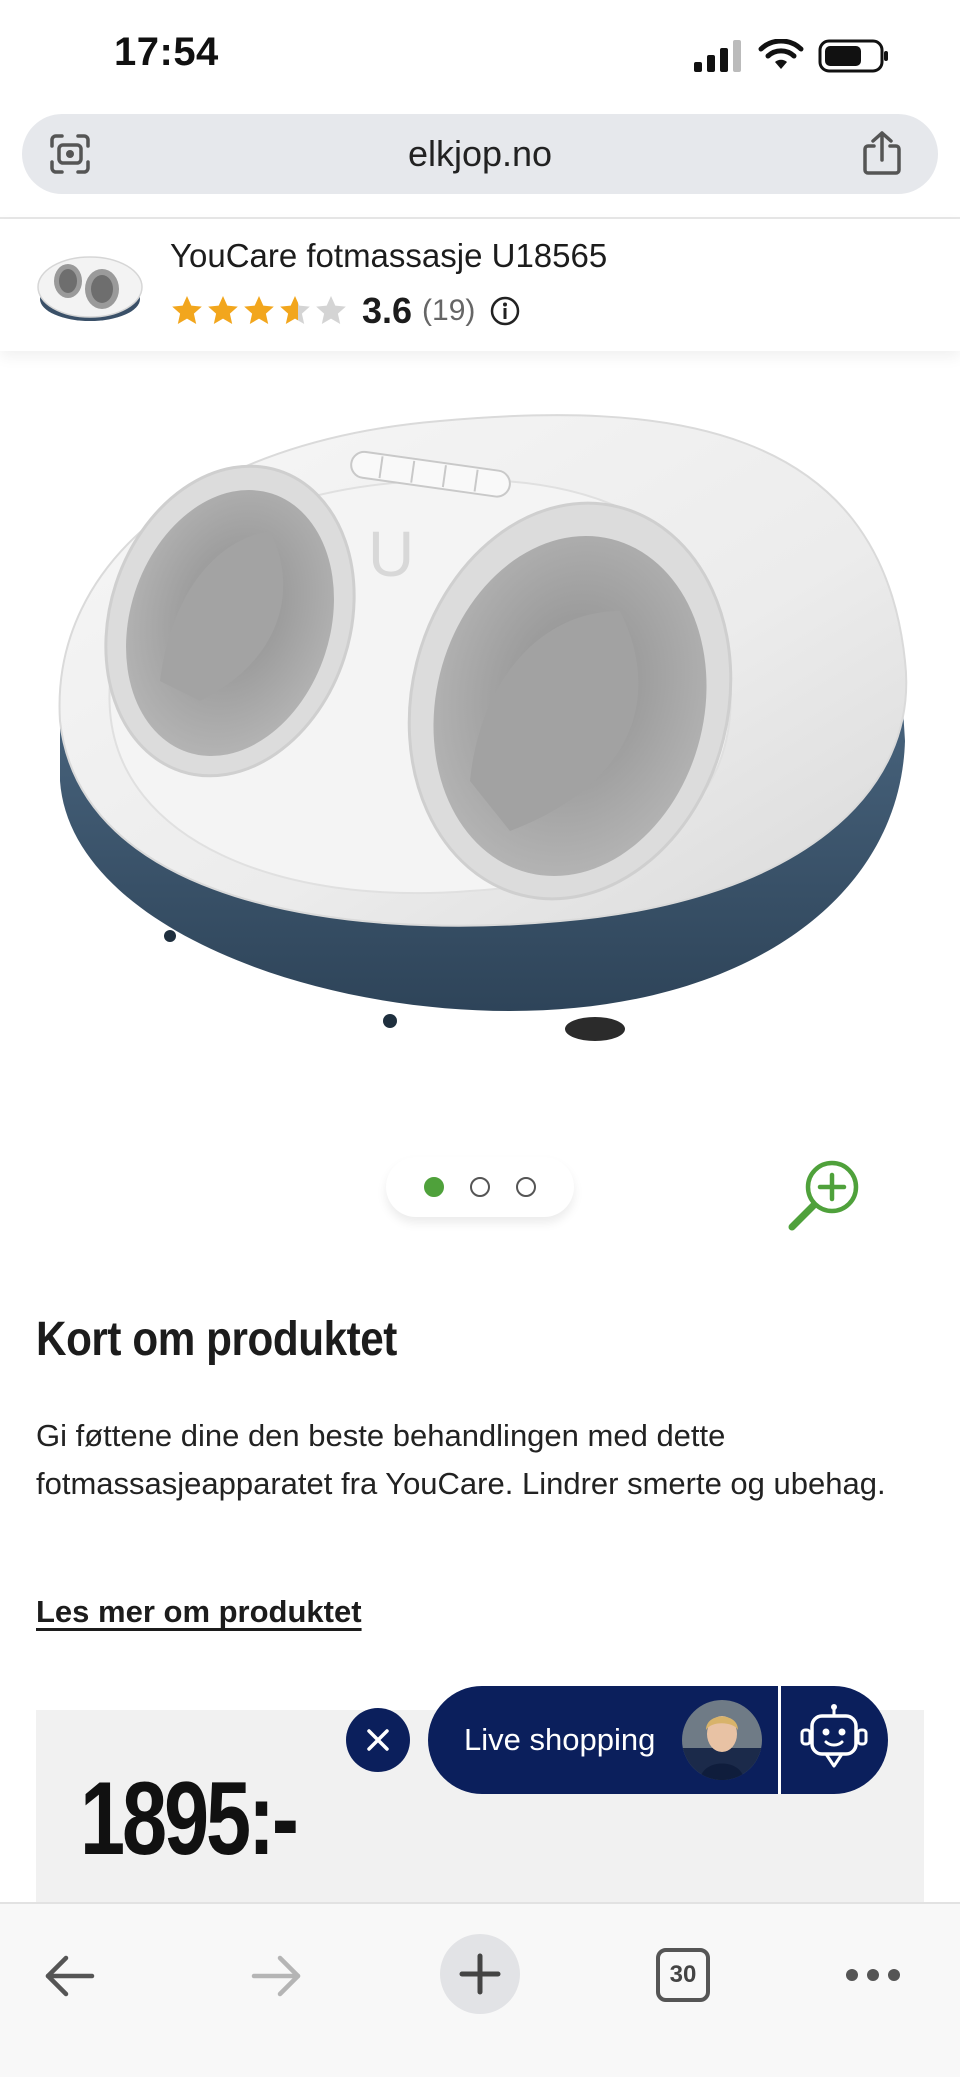  What do you see at coordinates (781, 54) in the screenshot?
I see `wifi-icon` at bounding box center [781, 54].